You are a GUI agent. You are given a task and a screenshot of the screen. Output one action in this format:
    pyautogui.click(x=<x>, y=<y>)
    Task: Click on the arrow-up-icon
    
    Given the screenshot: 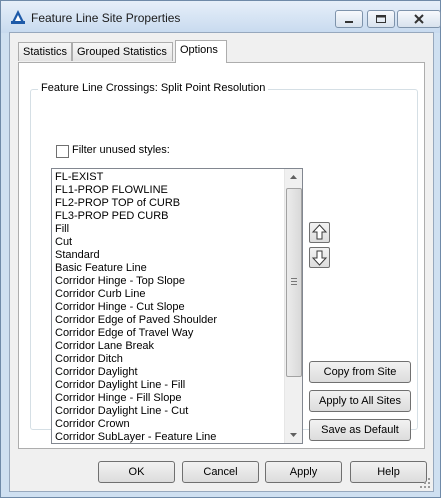 What is the action you would take?
    pyautogui.click(x=319, y=232)
    